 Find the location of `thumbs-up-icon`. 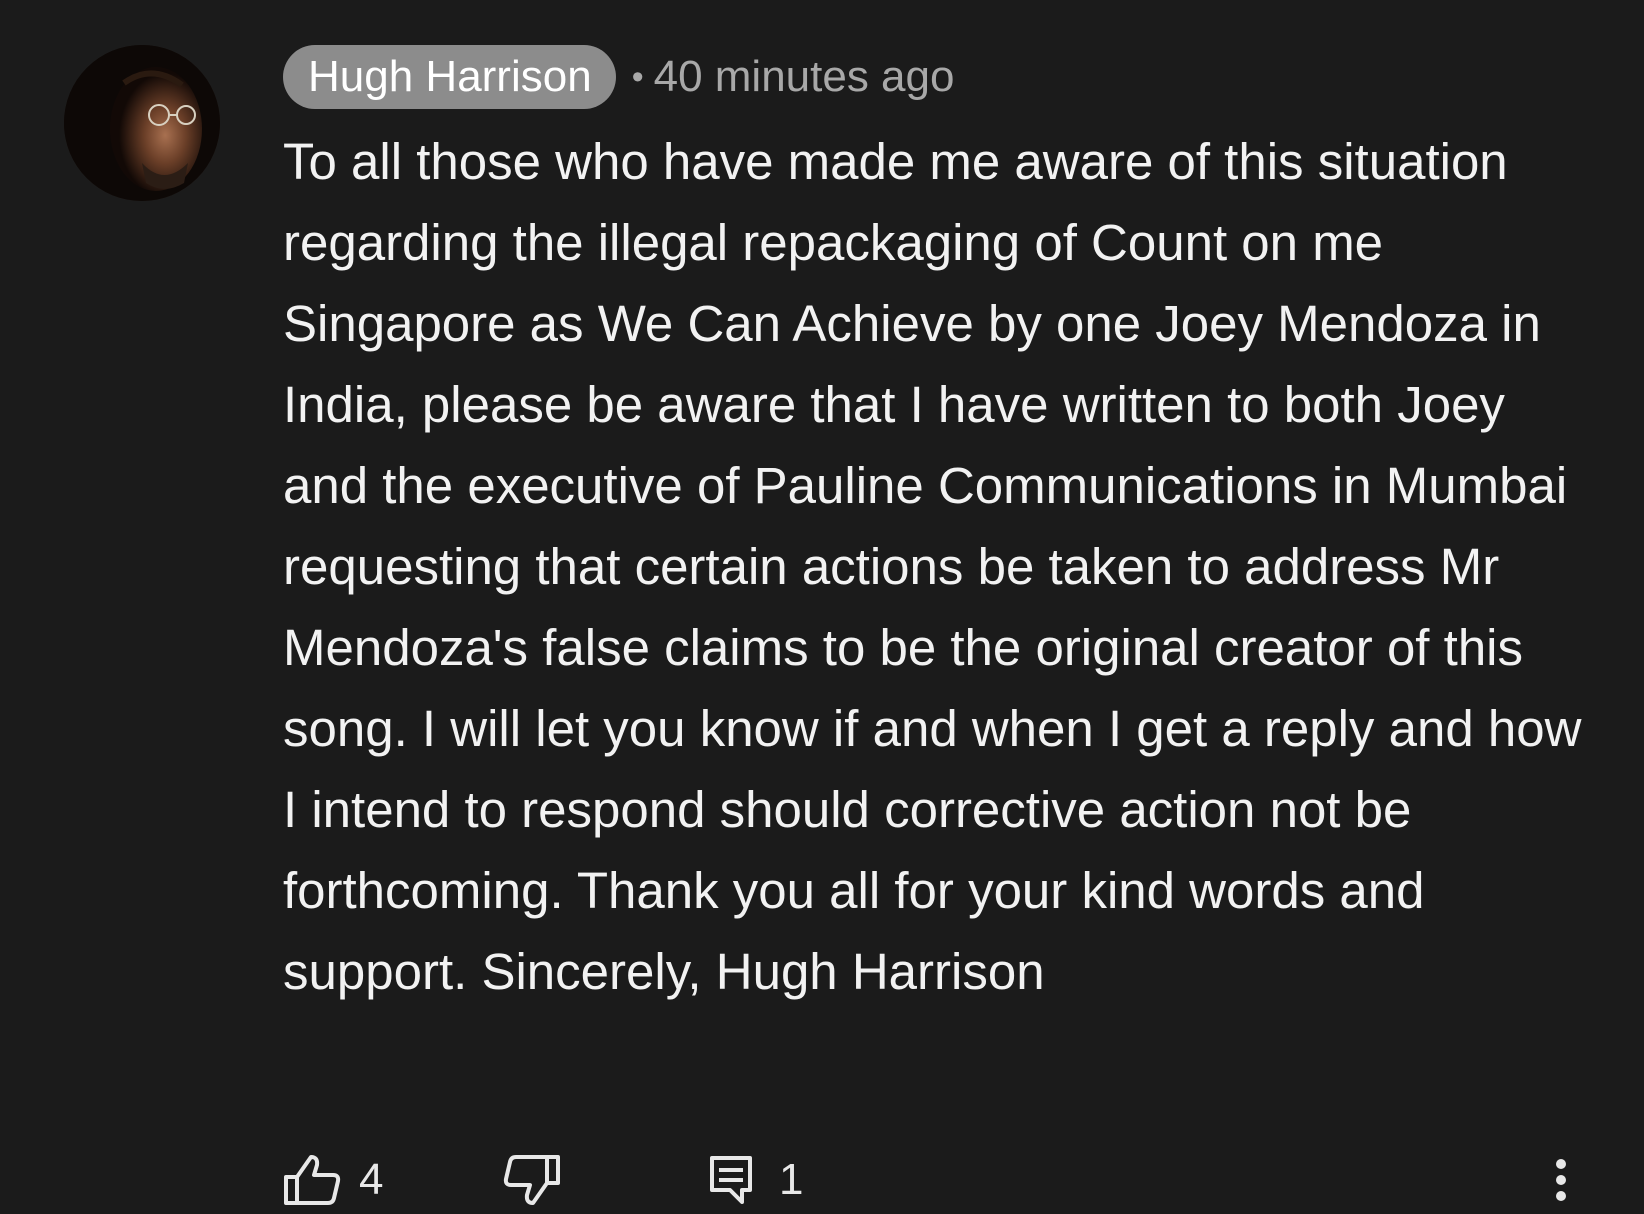

thumbs-up-icon is located at coordinates (312, 1180).